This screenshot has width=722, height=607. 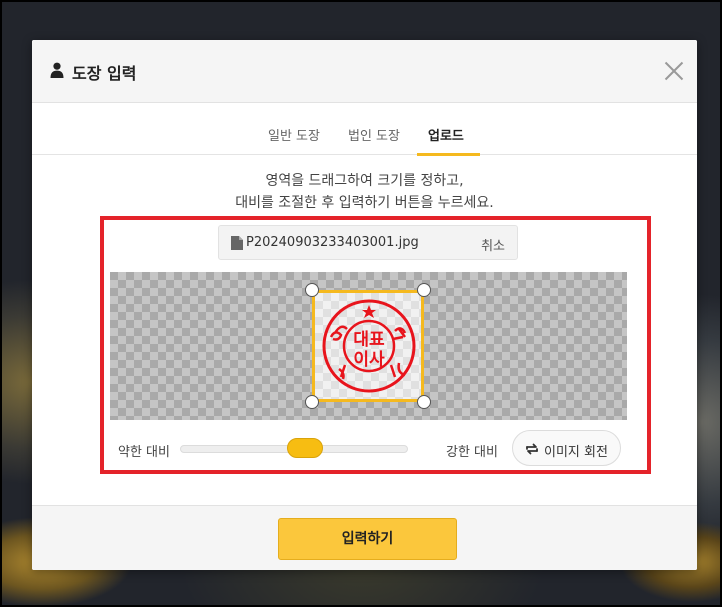 What do you see at coordinates (472, 452) in the screenshot?
I see `high-contrast-label: 강한 대비` at bounding box center [472, 452].